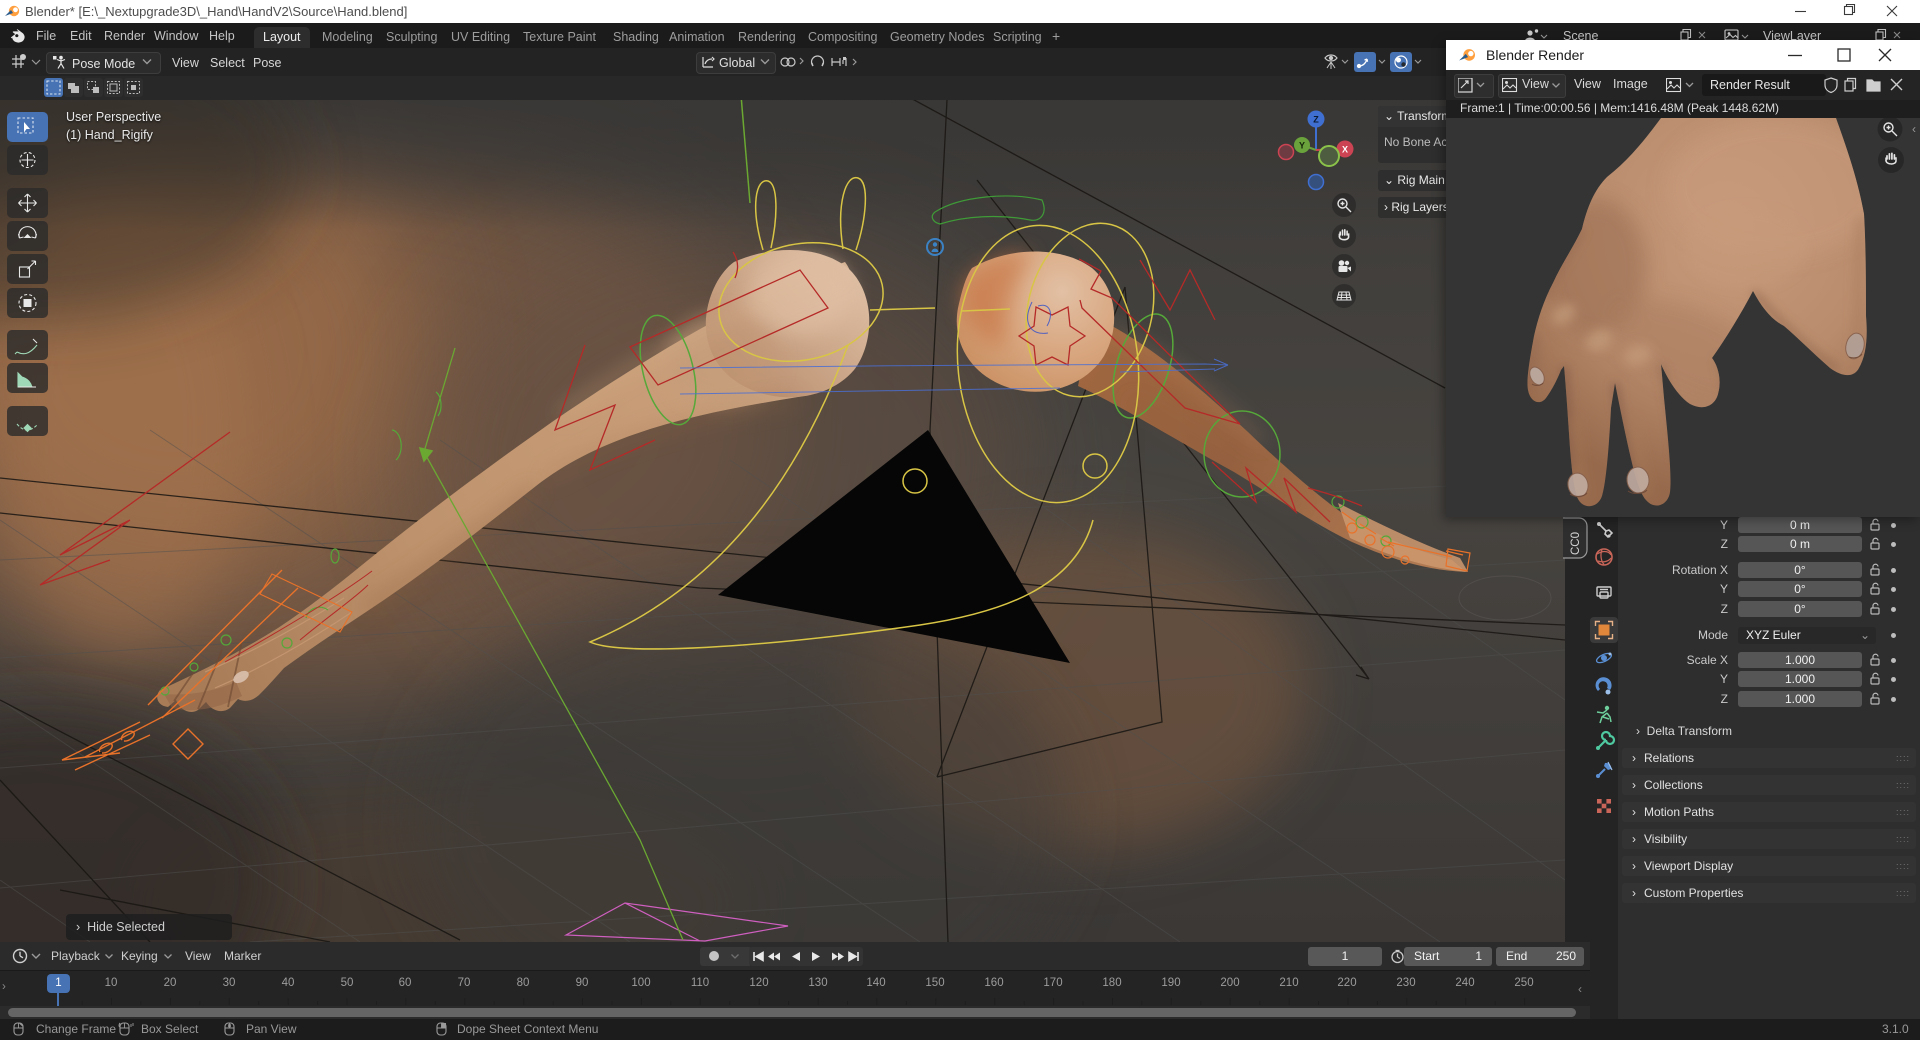  I want to click on svg-text: X, so click(1345, 150).